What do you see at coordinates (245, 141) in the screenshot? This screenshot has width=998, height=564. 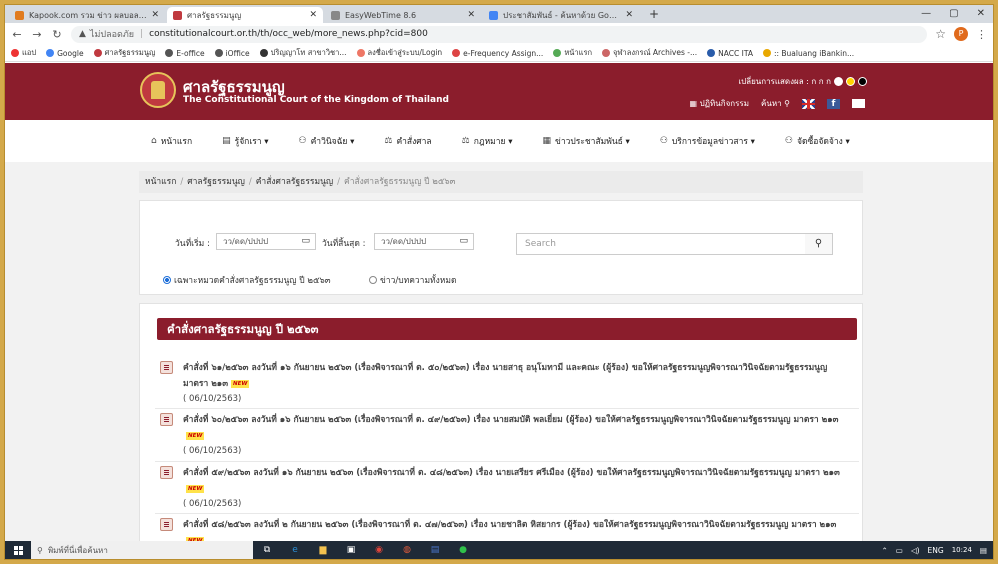 I see `nav-item: ▤ รู้จักเรา ▾` at bounding box center [245, 141].